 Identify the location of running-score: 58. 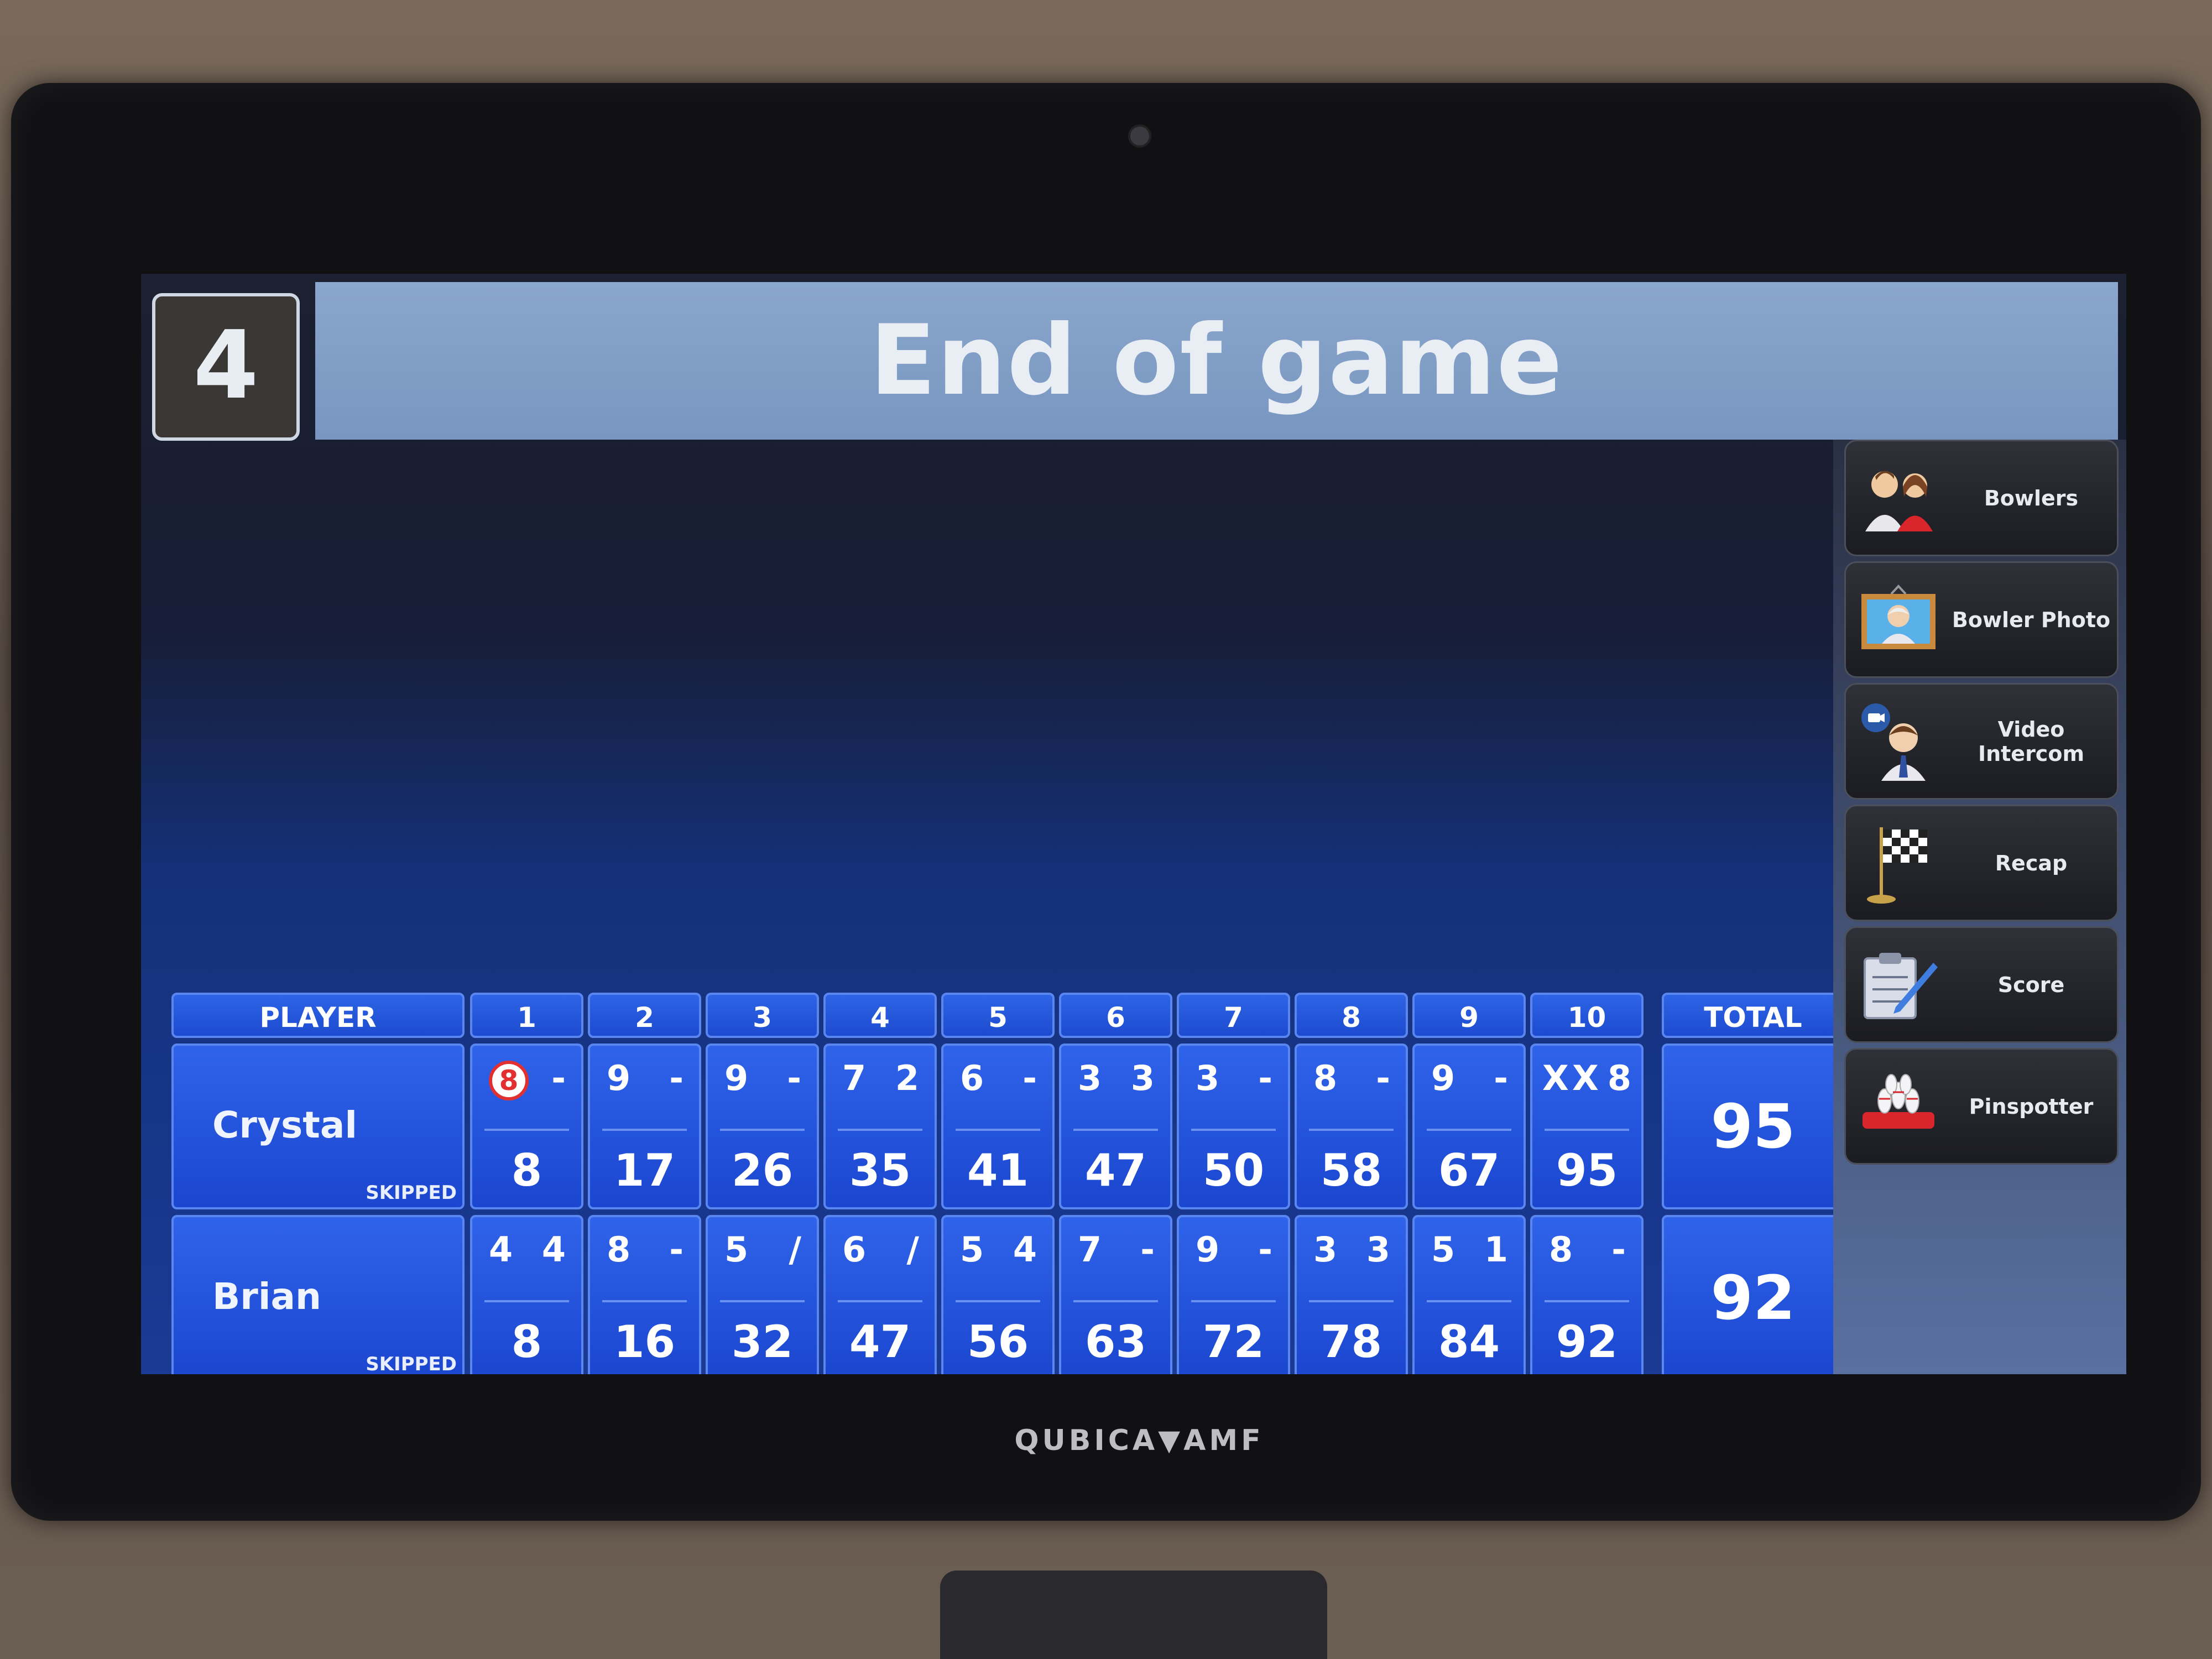
(1352, 1171).